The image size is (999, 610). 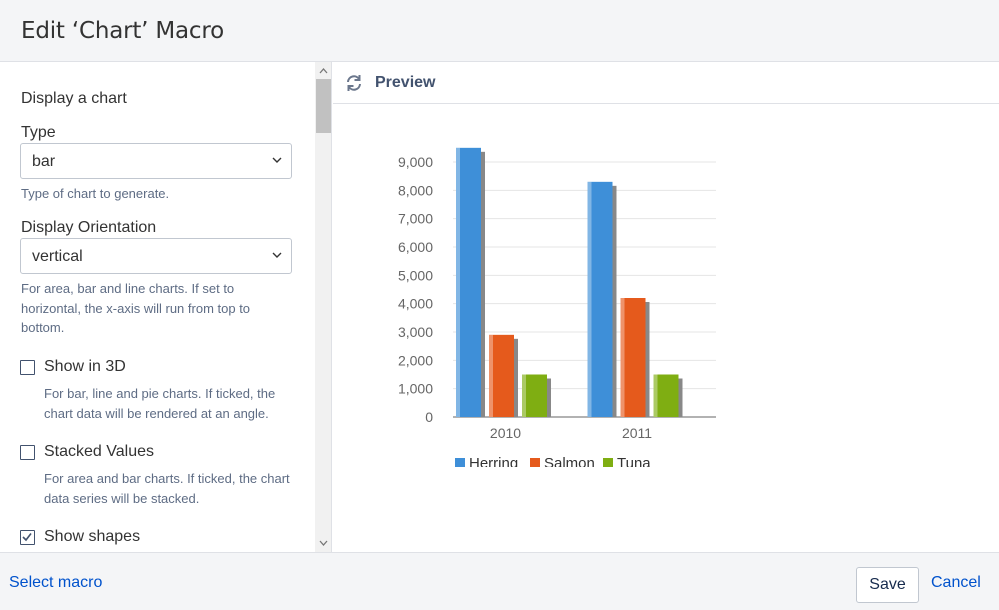 What do you see at coordinates (634, 461) in the screenshot?
I see `legend-label: Tuna` at bounding box center [634, 461].